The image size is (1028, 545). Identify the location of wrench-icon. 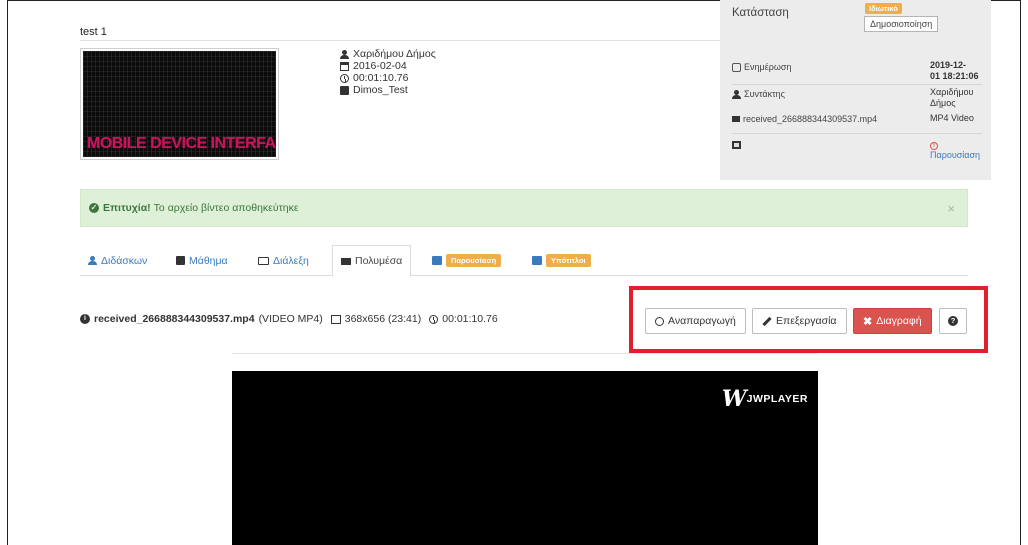
(767, 321).